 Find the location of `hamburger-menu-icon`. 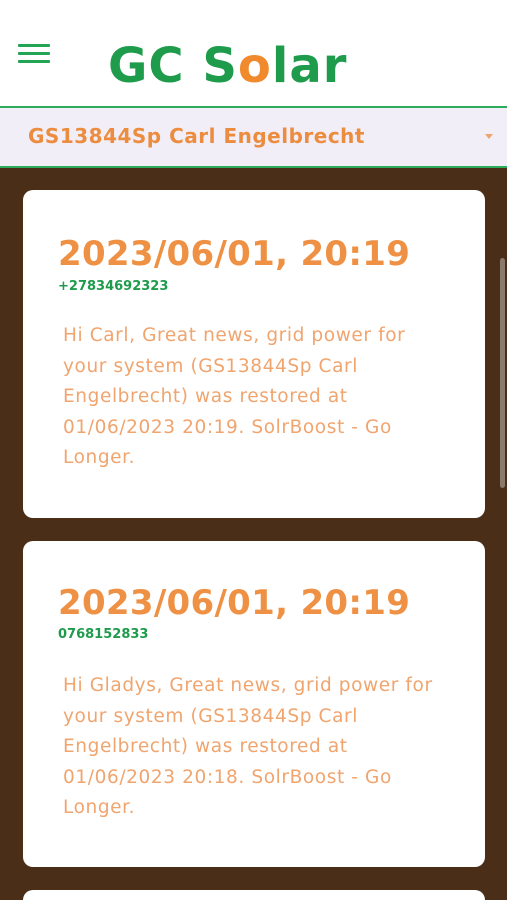

hamburger-menu-icon is located at coordinates (34, 54).